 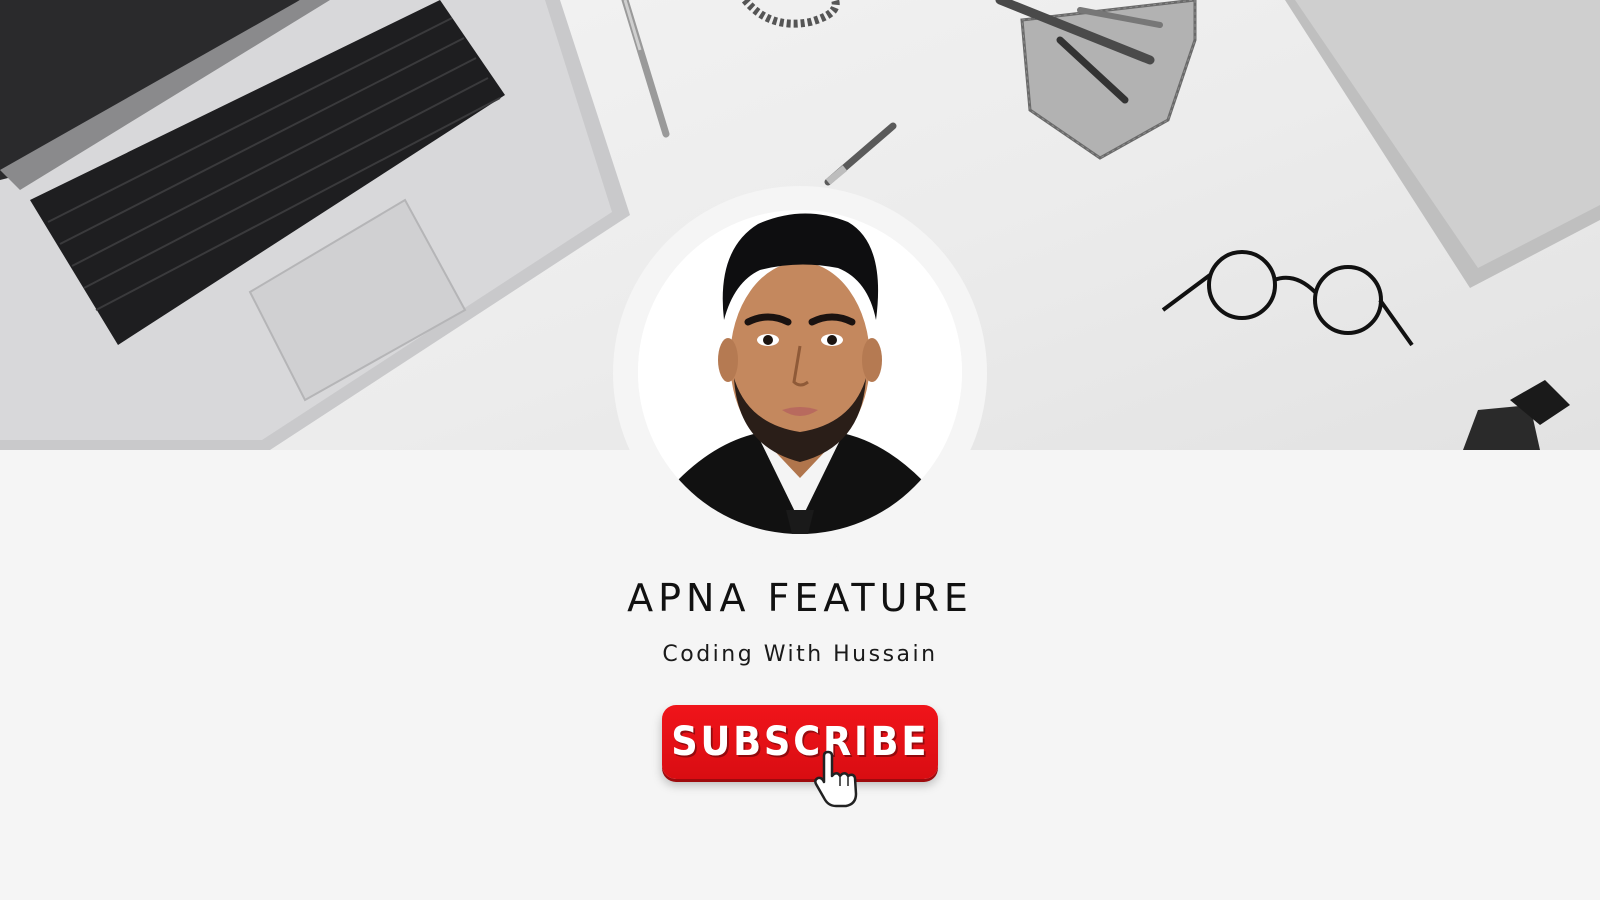 I want to click on notebook-icon, so click(x=1442, y=144).